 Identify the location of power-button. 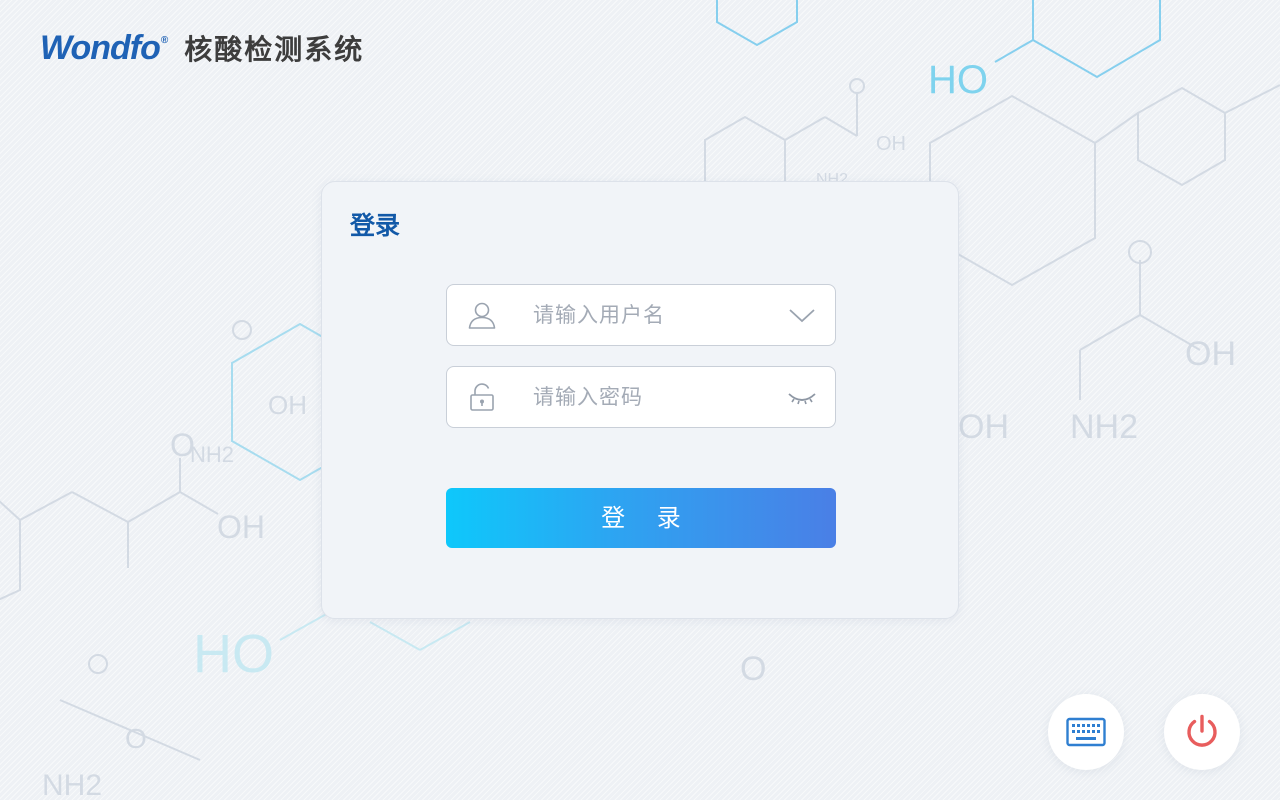
(1202, 732).